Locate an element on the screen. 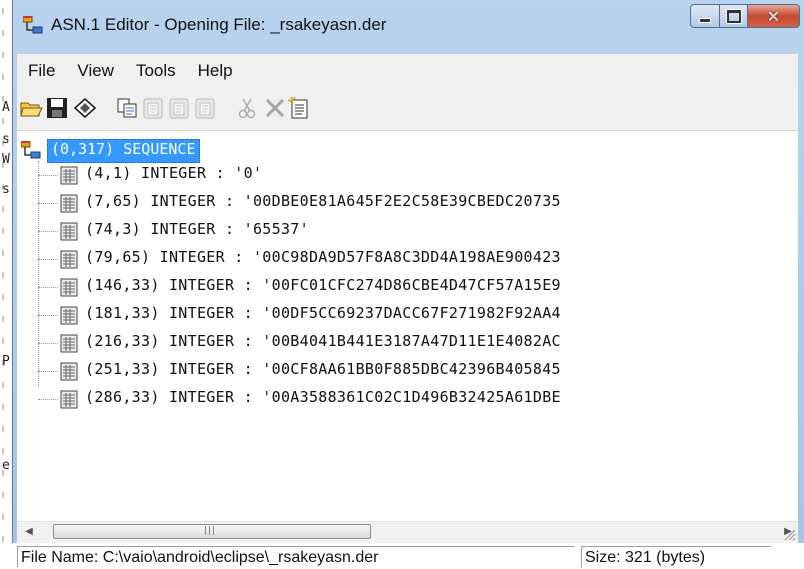 This screenshot has width=804, height=569. maximize-icon is located at coordinates (733, 16).